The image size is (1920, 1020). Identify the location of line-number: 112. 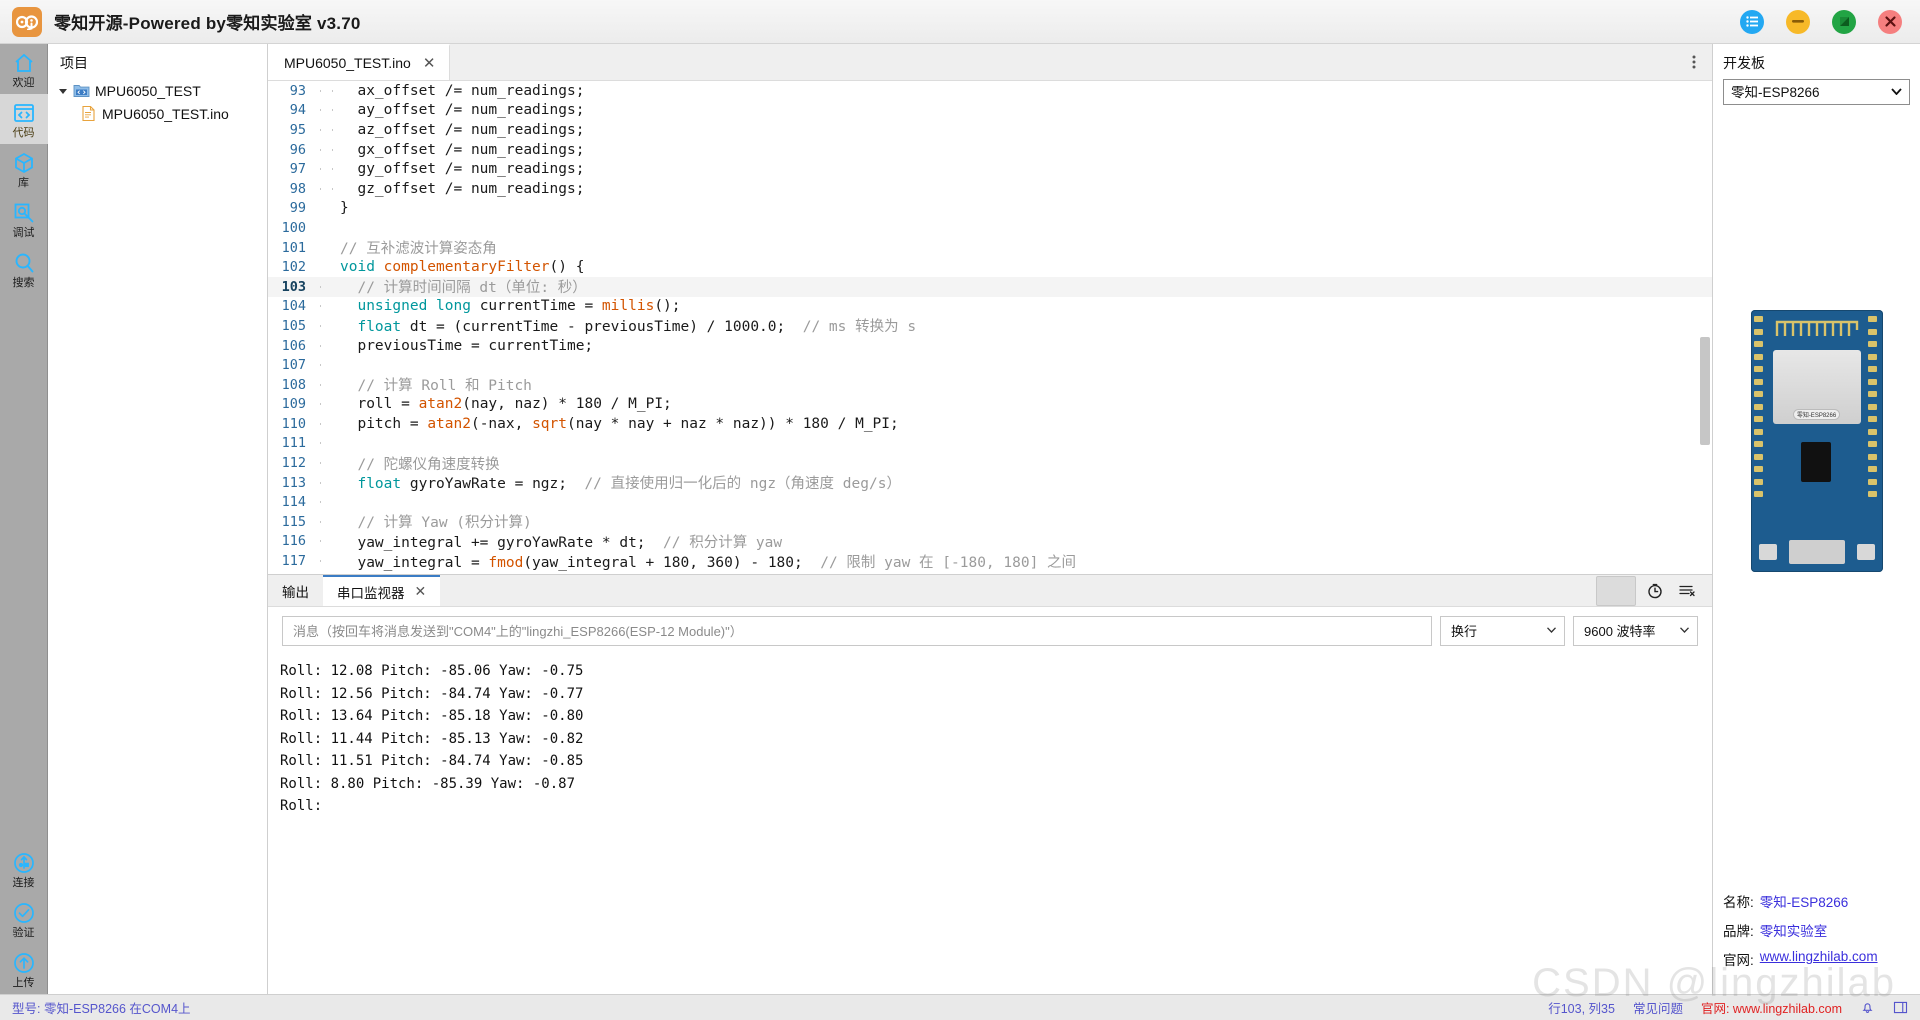
(293, 463).